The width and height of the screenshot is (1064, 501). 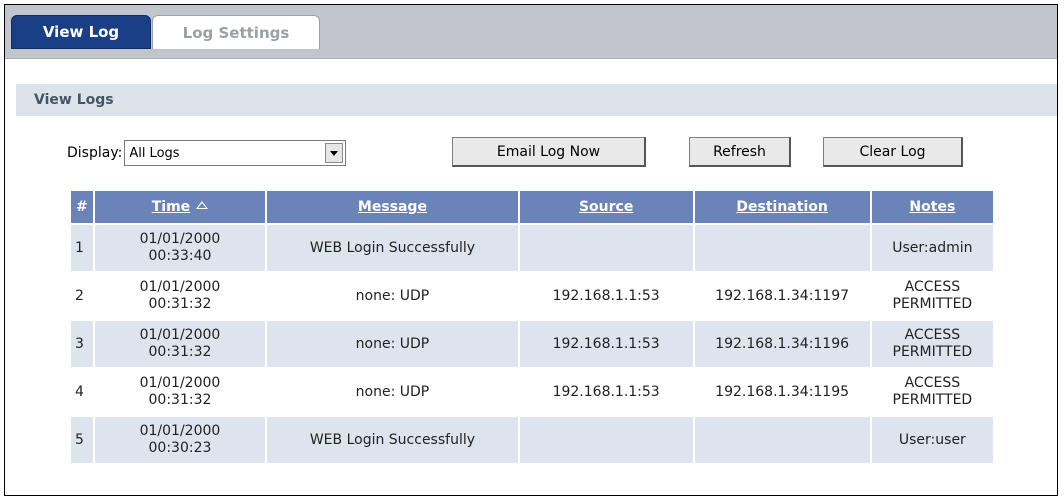 I want to click on cell-notes-line1: User:user, so click(x=932, y=439).